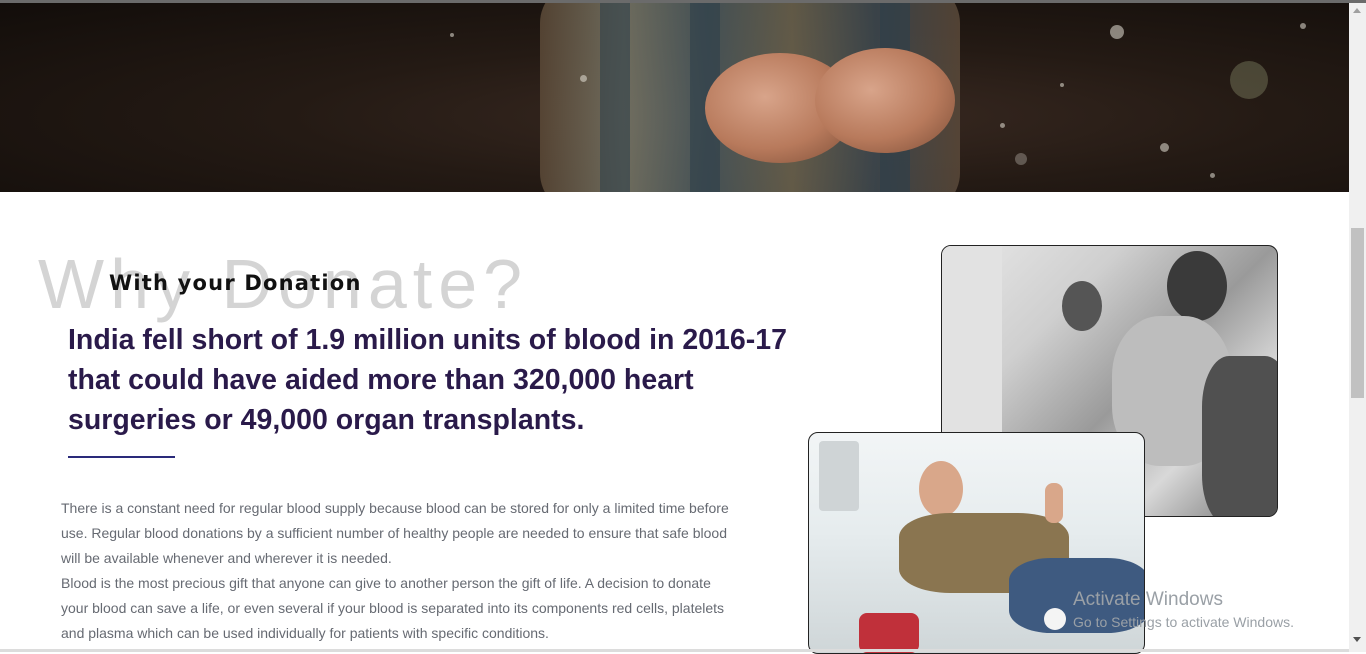 The width and height of the screenshot is (1366, 654). I want to click on section-subtitle: With your Donation, so click(235, 283).